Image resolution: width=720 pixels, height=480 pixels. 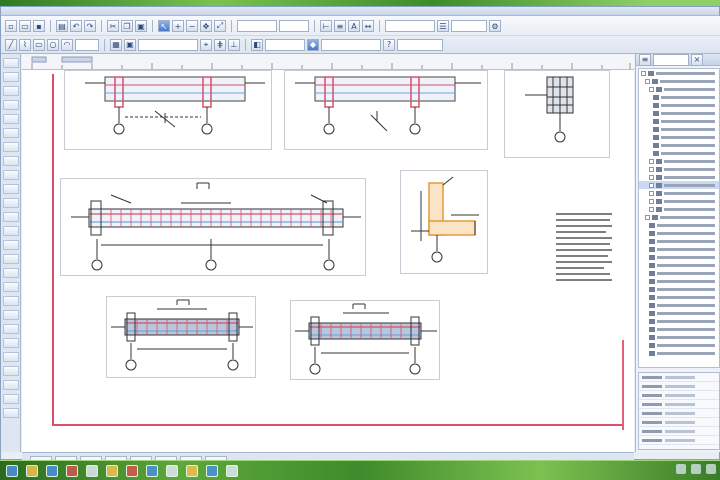 I want to click on chat-icon, so click(x=152, y=470).